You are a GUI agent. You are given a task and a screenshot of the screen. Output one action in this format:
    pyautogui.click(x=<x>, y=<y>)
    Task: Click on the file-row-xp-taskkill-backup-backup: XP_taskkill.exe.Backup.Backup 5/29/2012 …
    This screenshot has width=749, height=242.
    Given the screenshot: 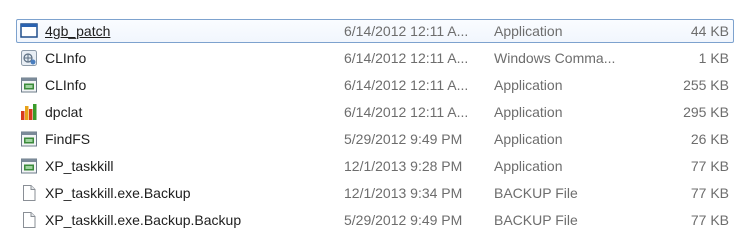 What is the action you would take?
    pyautogui.click(x=375, y=220)
    